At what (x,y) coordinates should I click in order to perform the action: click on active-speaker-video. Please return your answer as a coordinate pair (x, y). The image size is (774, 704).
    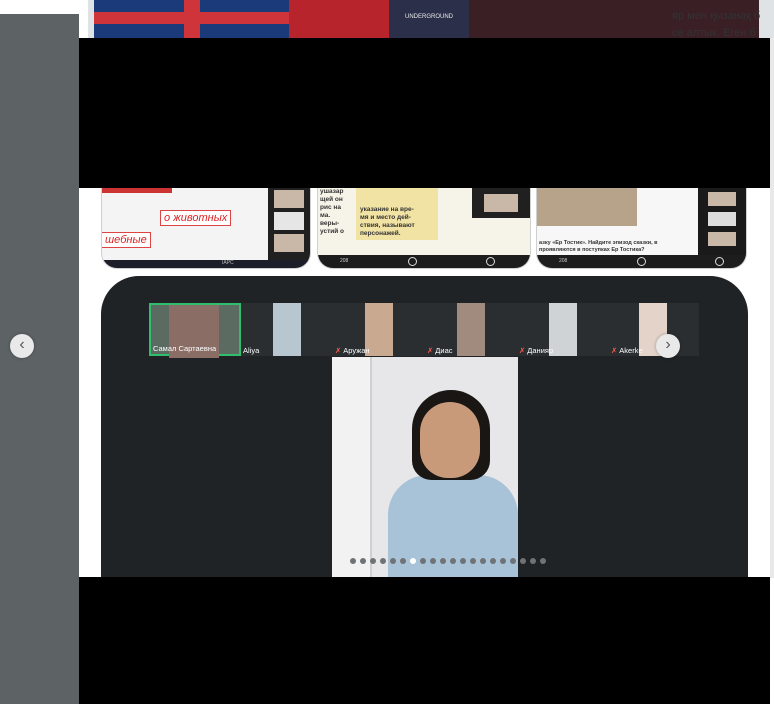
    Looking at the image, I should click on (425, 467).